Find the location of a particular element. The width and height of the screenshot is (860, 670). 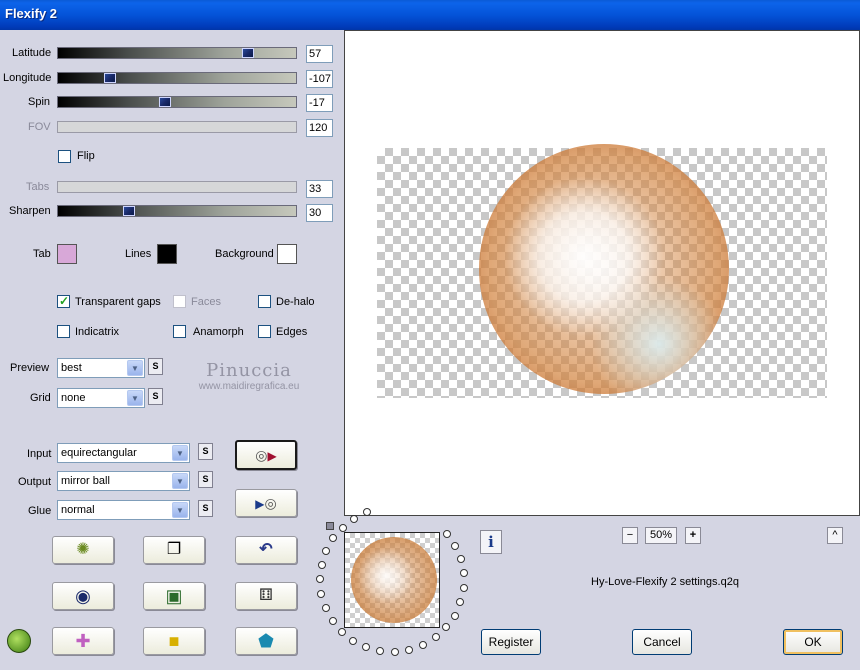

brick-button: ■ is located at coordinates (174, 641).